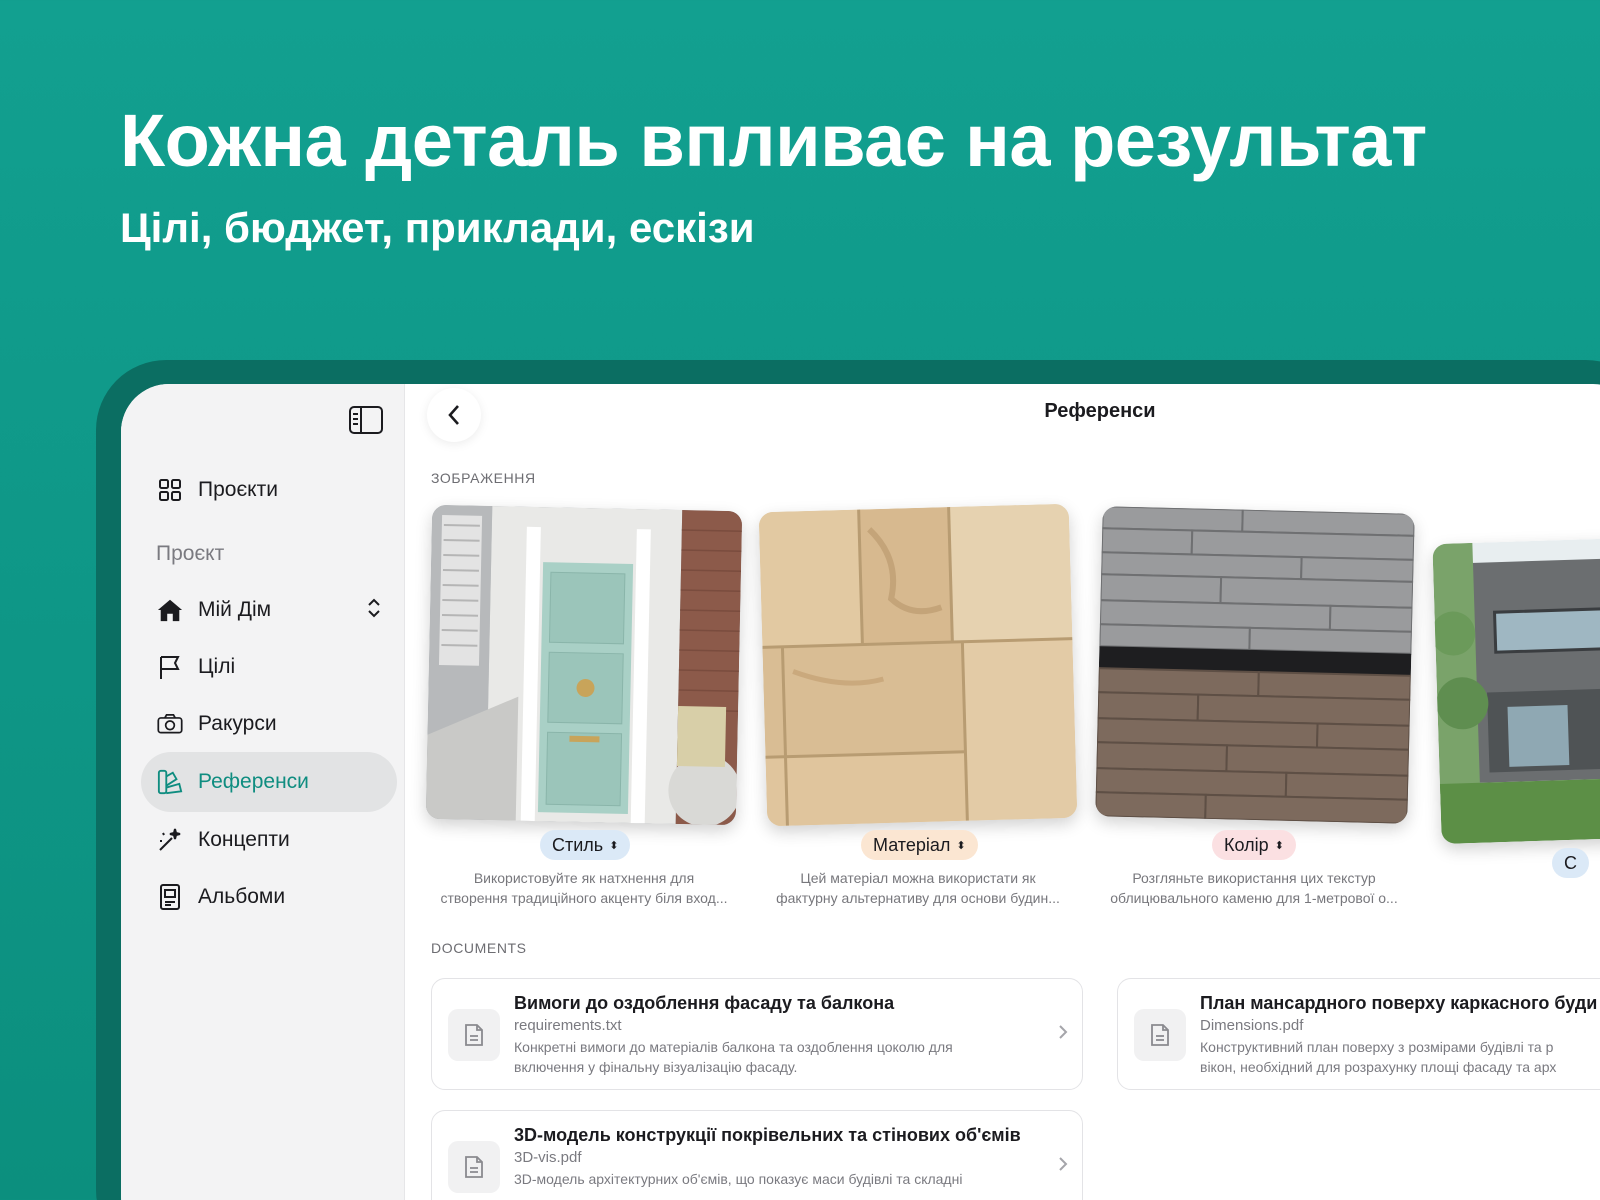  I want to click on sidebar-toggle-icon, so click(366, 420).